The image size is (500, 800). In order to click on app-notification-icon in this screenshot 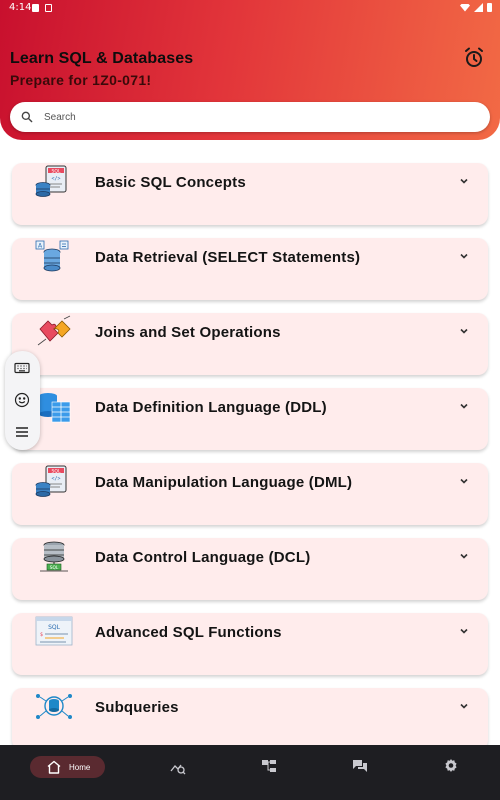, I will do `click(48, 8)`.